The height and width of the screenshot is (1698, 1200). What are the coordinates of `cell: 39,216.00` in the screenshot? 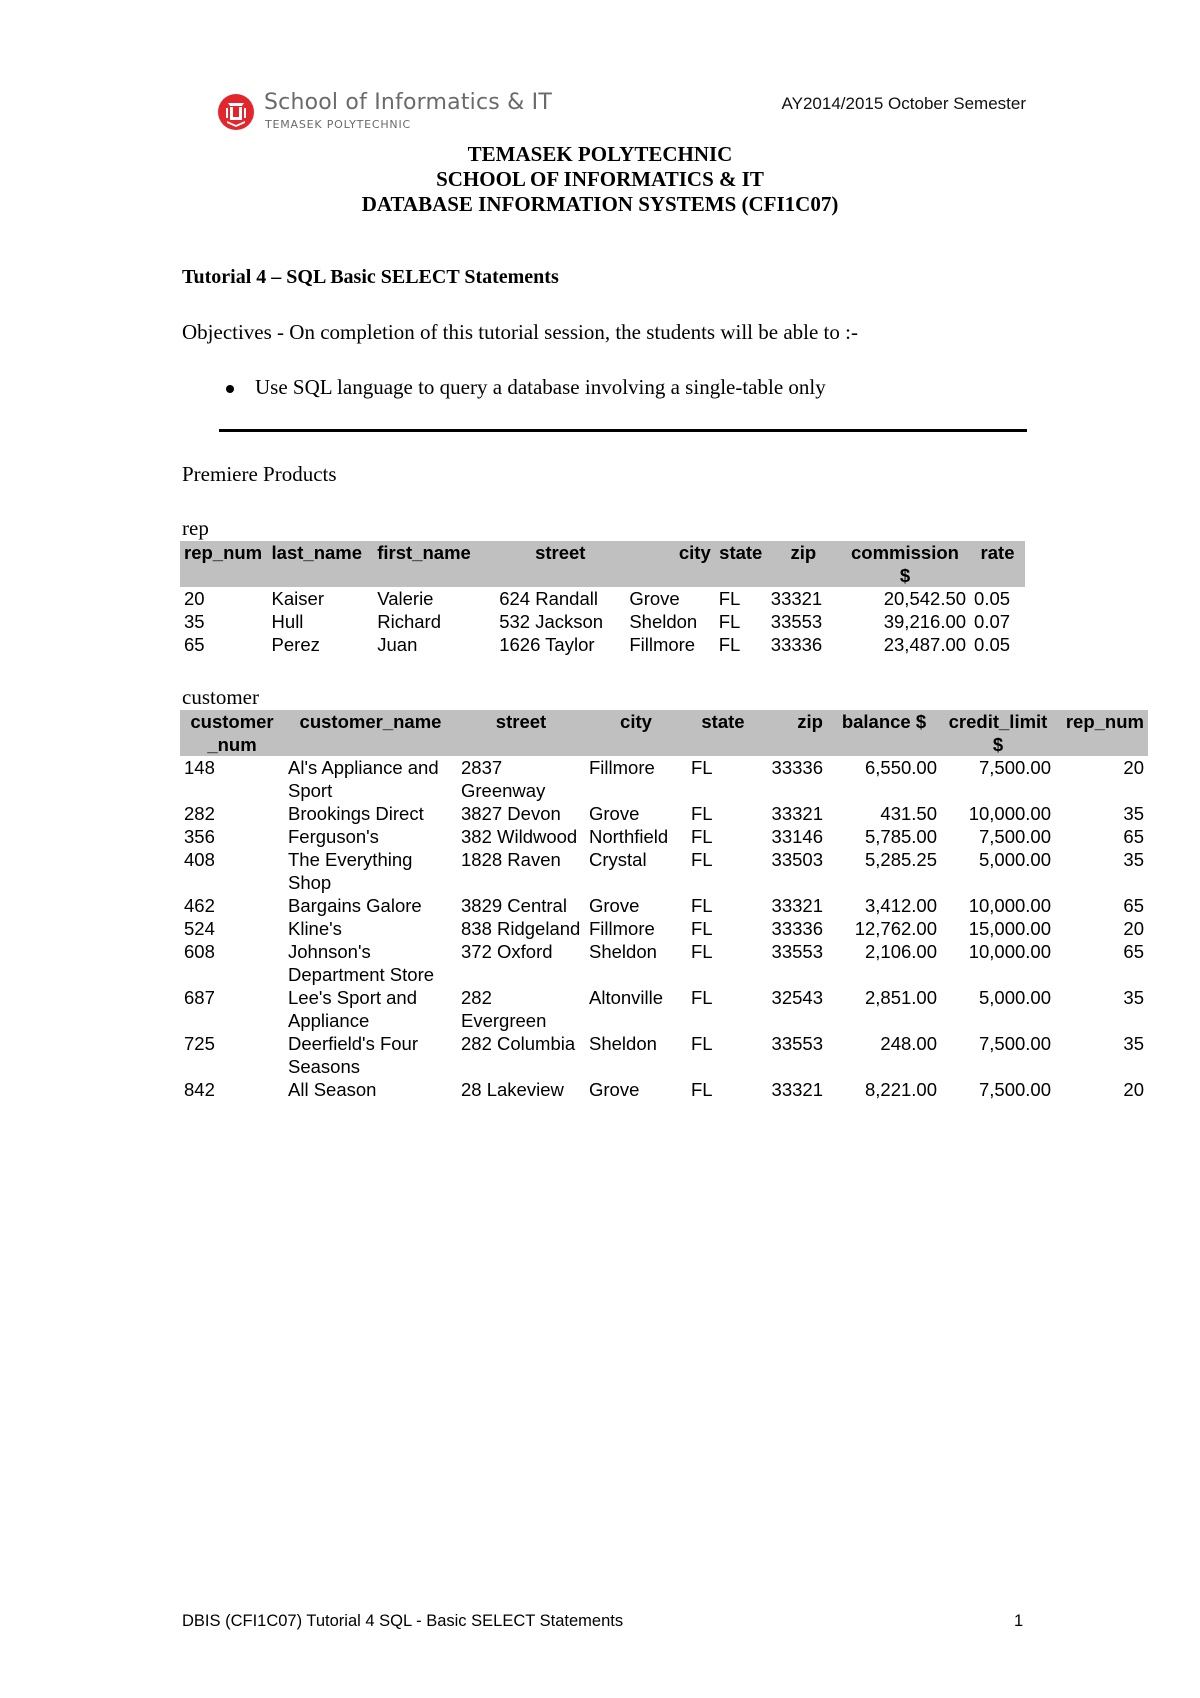 It's located at (925, 621).